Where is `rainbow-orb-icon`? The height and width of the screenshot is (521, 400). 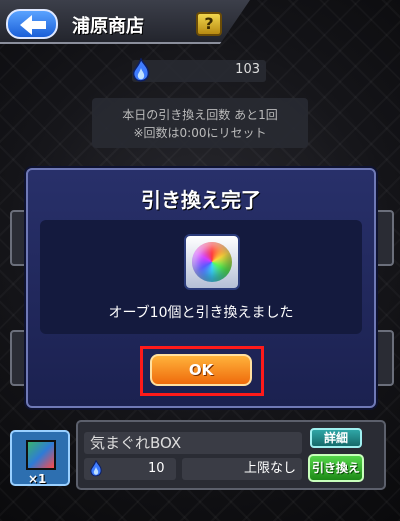
rainbow-orb-icon is located at coordinates (212, 262).